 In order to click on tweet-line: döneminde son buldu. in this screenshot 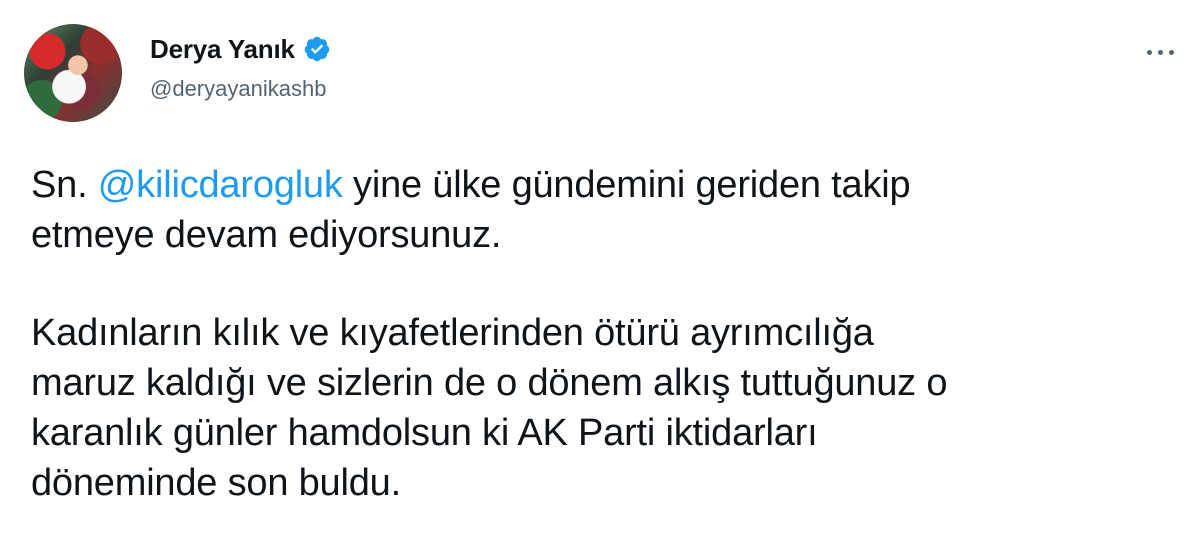, I will do `click(216, 483)`.